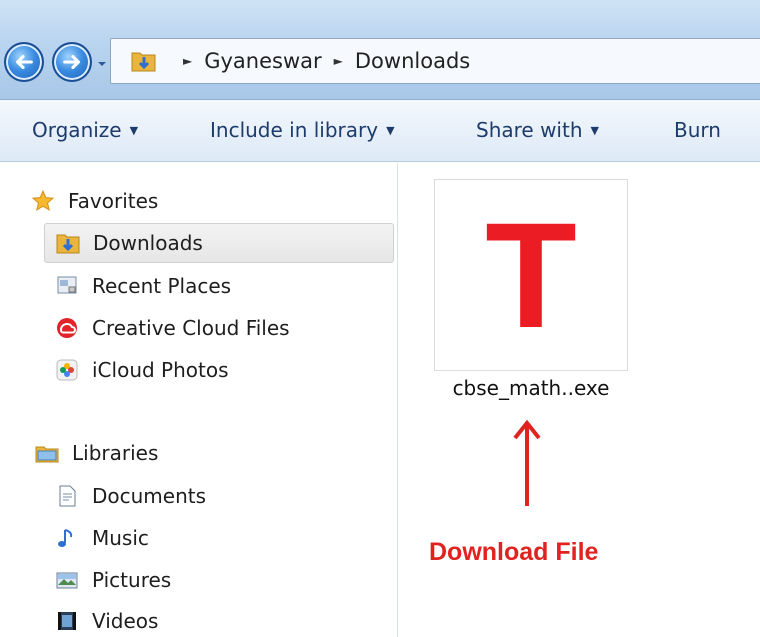 Image resolution: width=760 pixels, height=637 pixels. What do you see at coordinates (162, 286) in the screenshot?
I see `sidebar-item-label: Recent Places` at bounding box center [162, 286].